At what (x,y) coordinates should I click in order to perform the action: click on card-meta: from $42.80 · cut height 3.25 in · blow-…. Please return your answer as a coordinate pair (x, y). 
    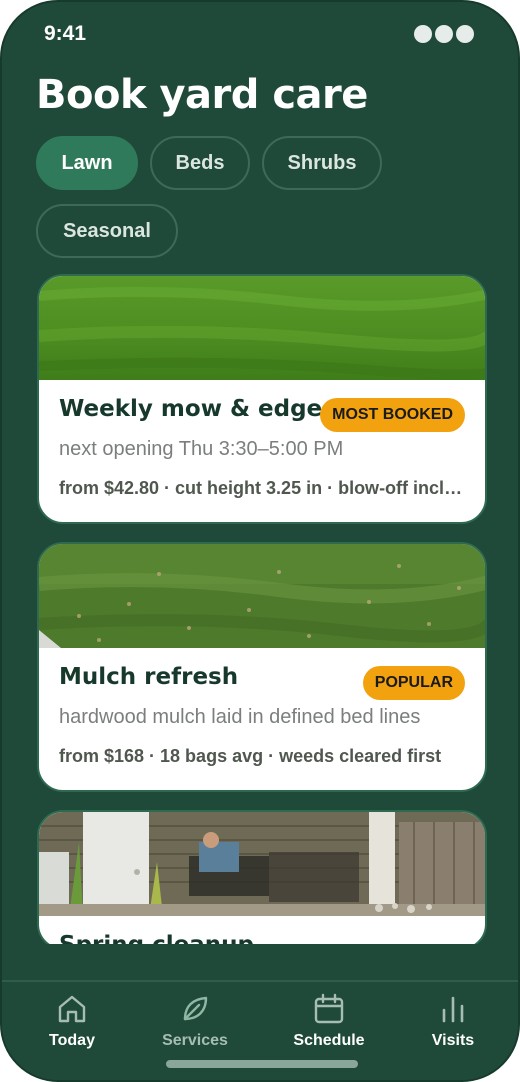
    Looking at the image, I should click on (264, 488).